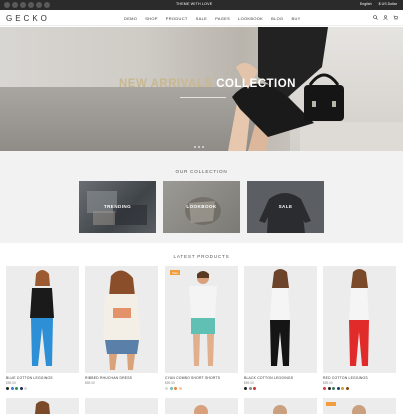 This screenshot has width=403, height=414. I want to click on hero-title: NEW ARRIVALS COLLECTION, so click(207, 84).